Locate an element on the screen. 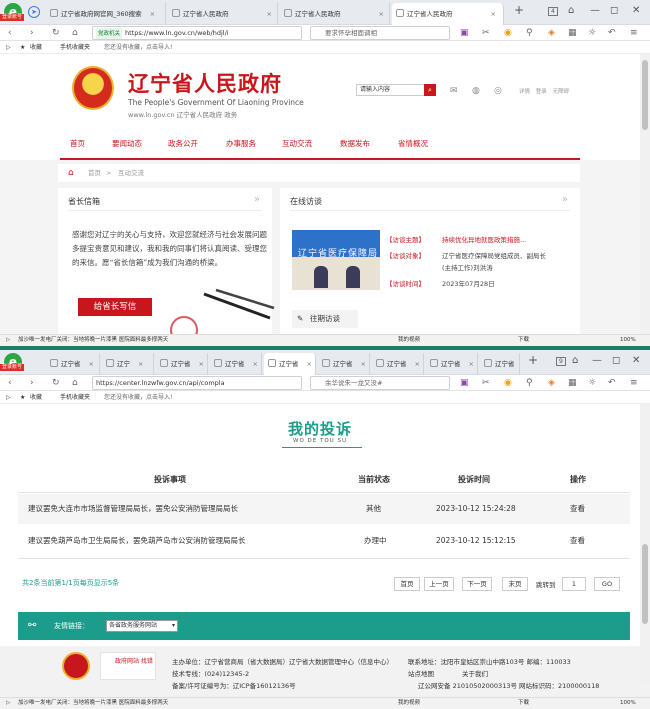 The width and height of the screenshot is (650, 709). tab-9: 辽宁省× is located at coordinates (500, 364).